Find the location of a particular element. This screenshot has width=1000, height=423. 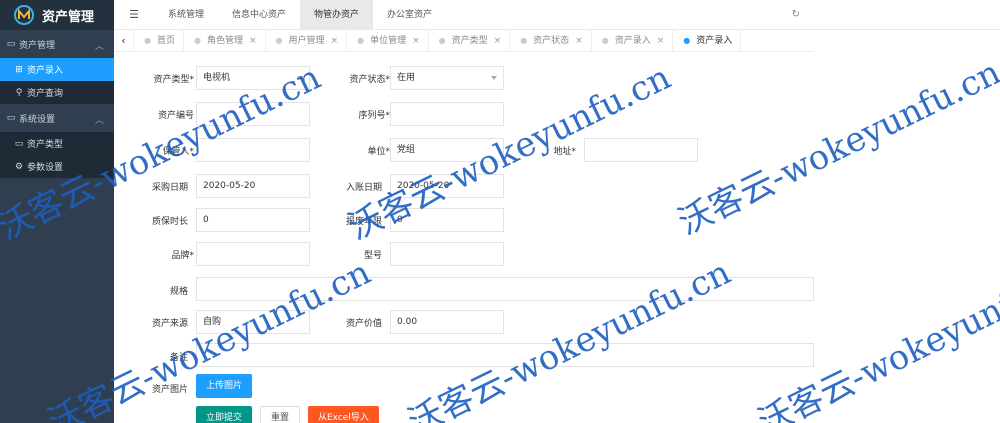

asset-code-input is located at coordinates (253, 114).